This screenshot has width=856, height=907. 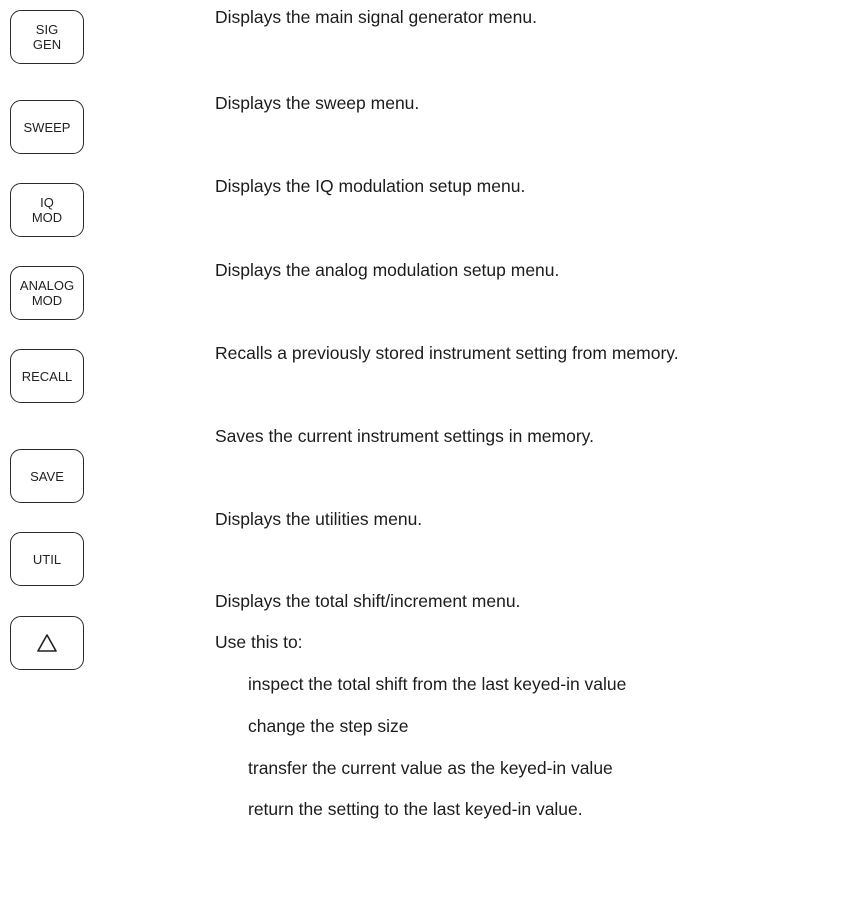 I want to click on recall-key: RECALL, so click(x=47, y=376).